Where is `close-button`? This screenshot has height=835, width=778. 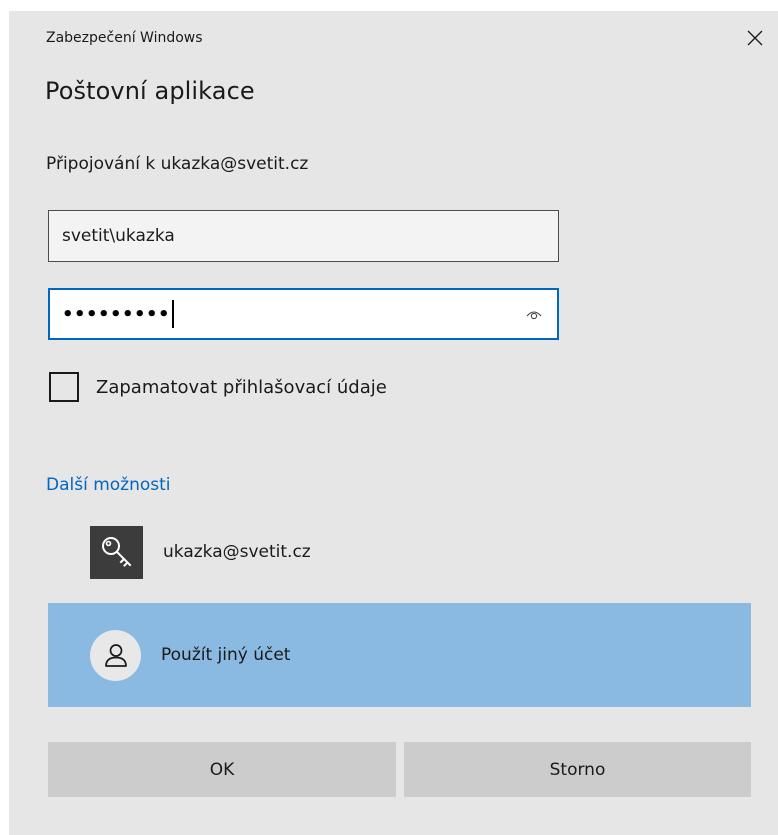 close-button is located at coordinates (755, 38).